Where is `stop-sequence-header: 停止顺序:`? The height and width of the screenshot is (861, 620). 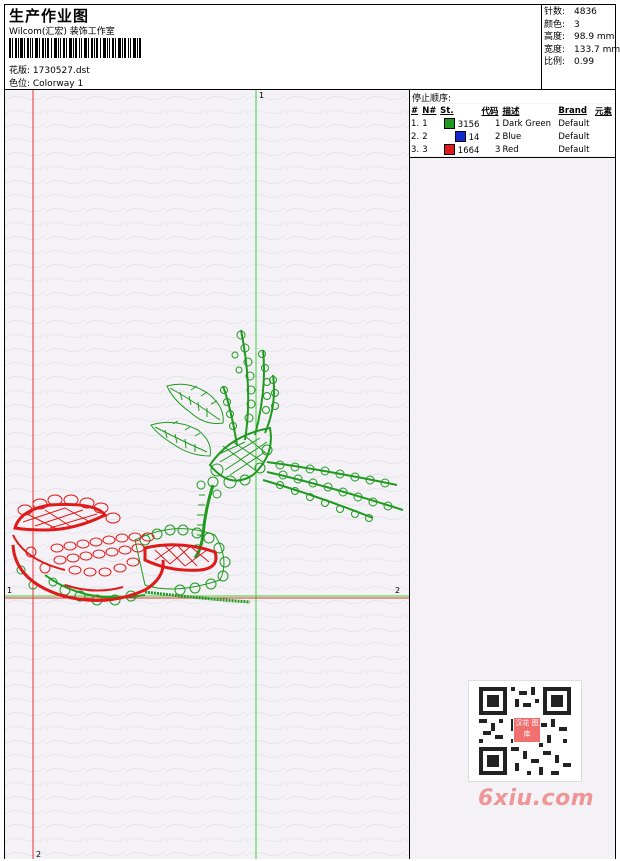 stop-sequence-header: 停止顺序: is located at coordinates (512, 97).